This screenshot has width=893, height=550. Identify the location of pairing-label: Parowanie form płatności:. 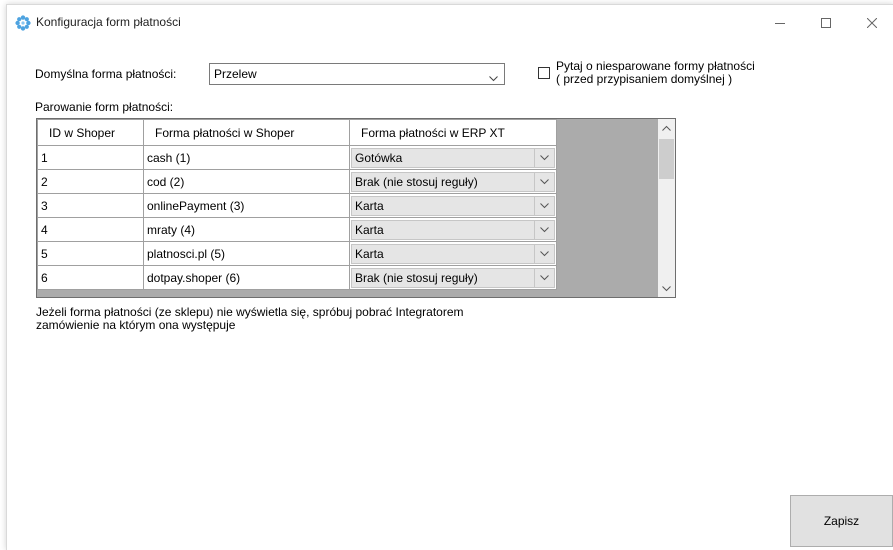
(104, 107).